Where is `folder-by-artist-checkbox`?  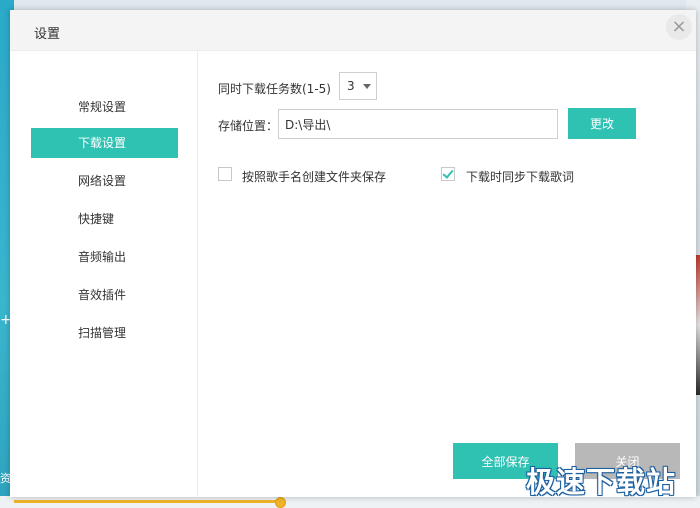 folder-by-artist-checkbox is located at coordinates (225, 174).